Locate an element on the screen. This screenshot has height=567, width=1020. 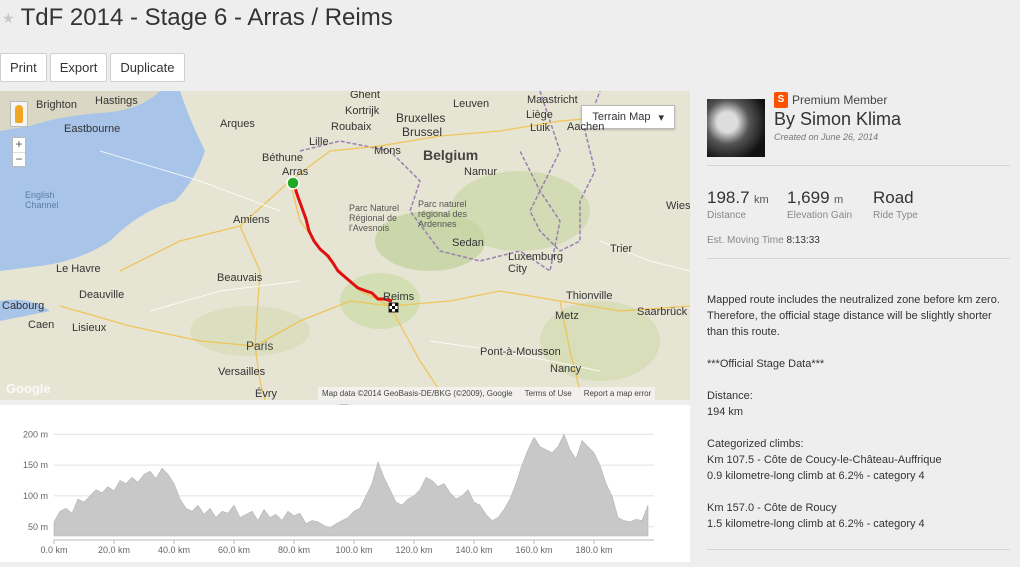
map-label-arras: Arras is located at coordinates (295, 172).